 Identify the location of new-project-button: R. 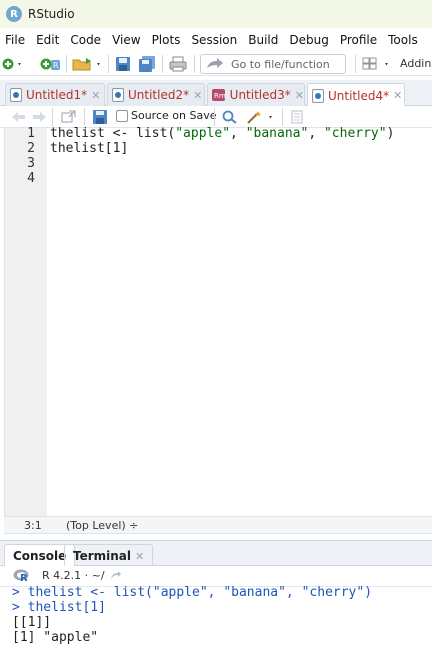
(51, 64).